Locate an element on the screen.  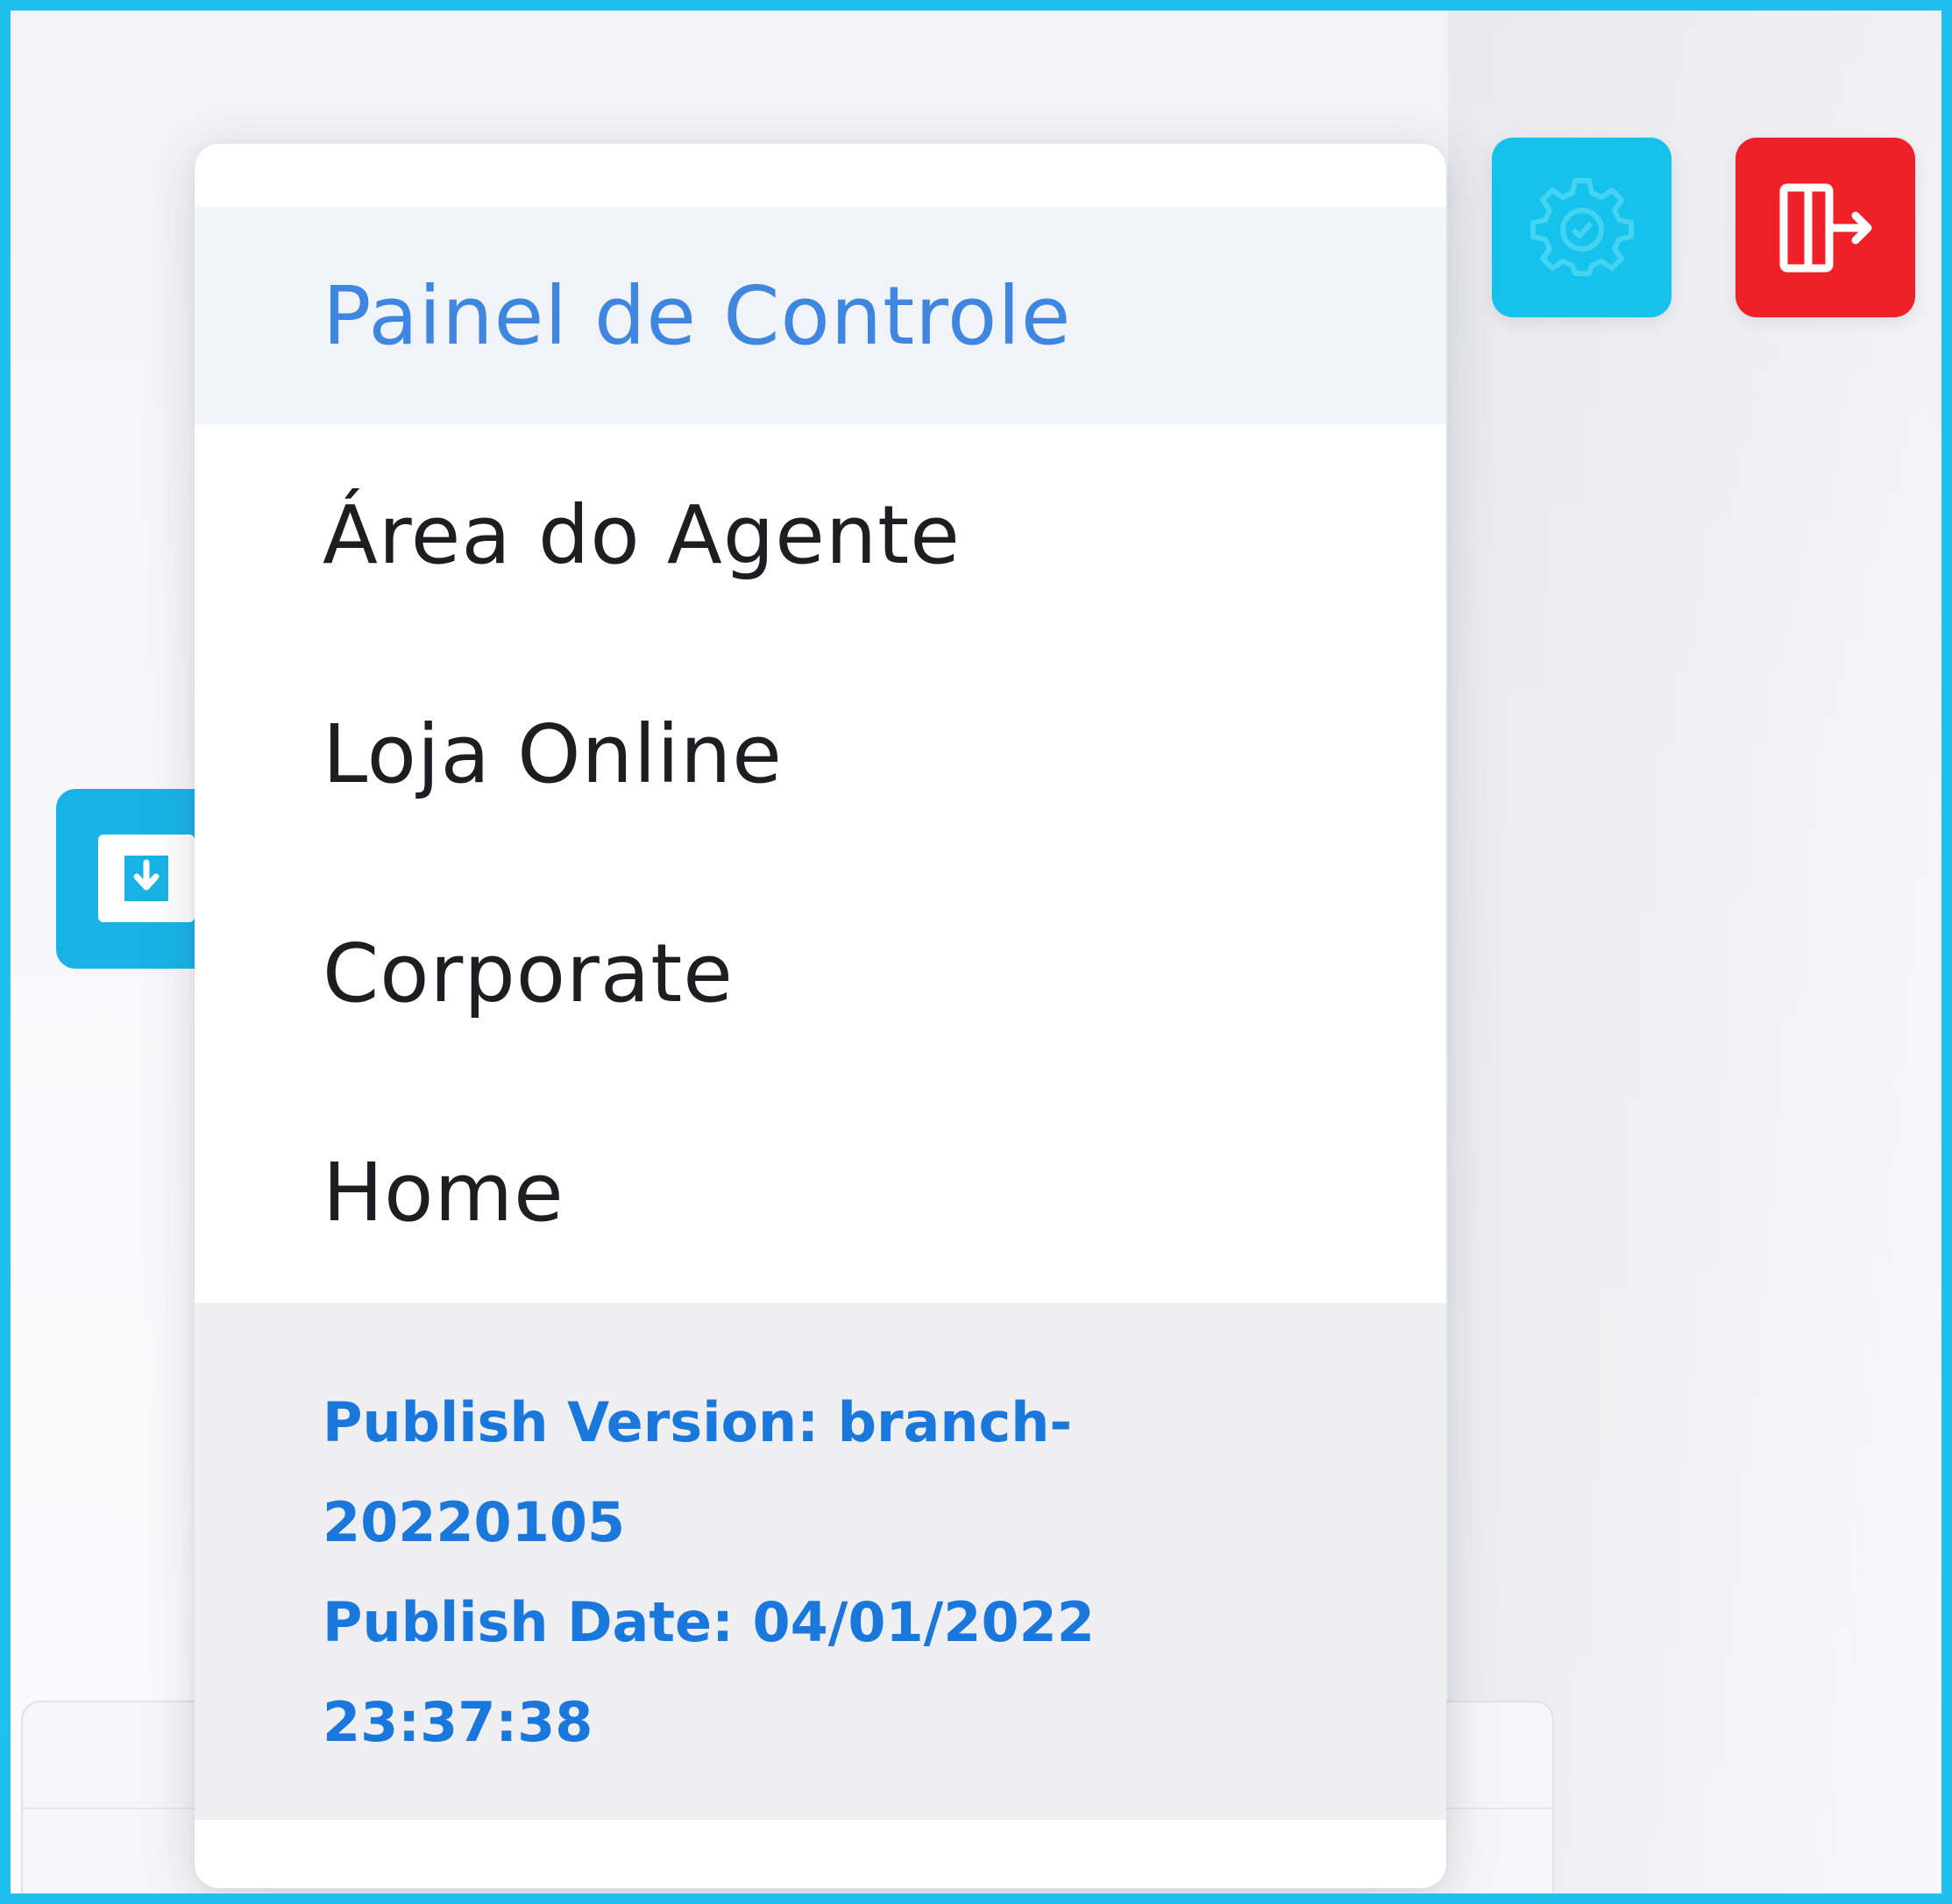
gear-icon is located at coordinates (1582, 226).